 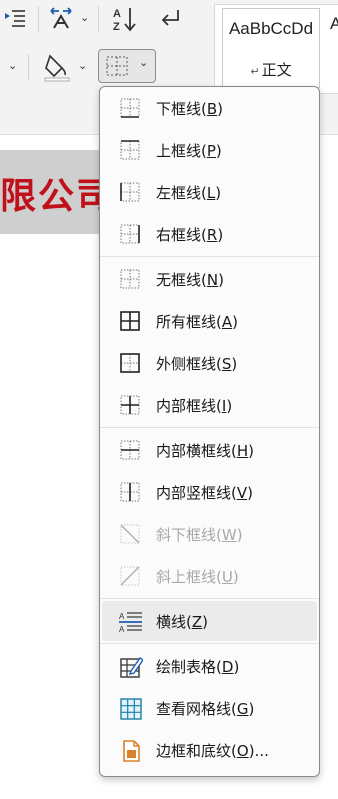 I want to click on return-arrow-icon, so click(x=171, y=18).